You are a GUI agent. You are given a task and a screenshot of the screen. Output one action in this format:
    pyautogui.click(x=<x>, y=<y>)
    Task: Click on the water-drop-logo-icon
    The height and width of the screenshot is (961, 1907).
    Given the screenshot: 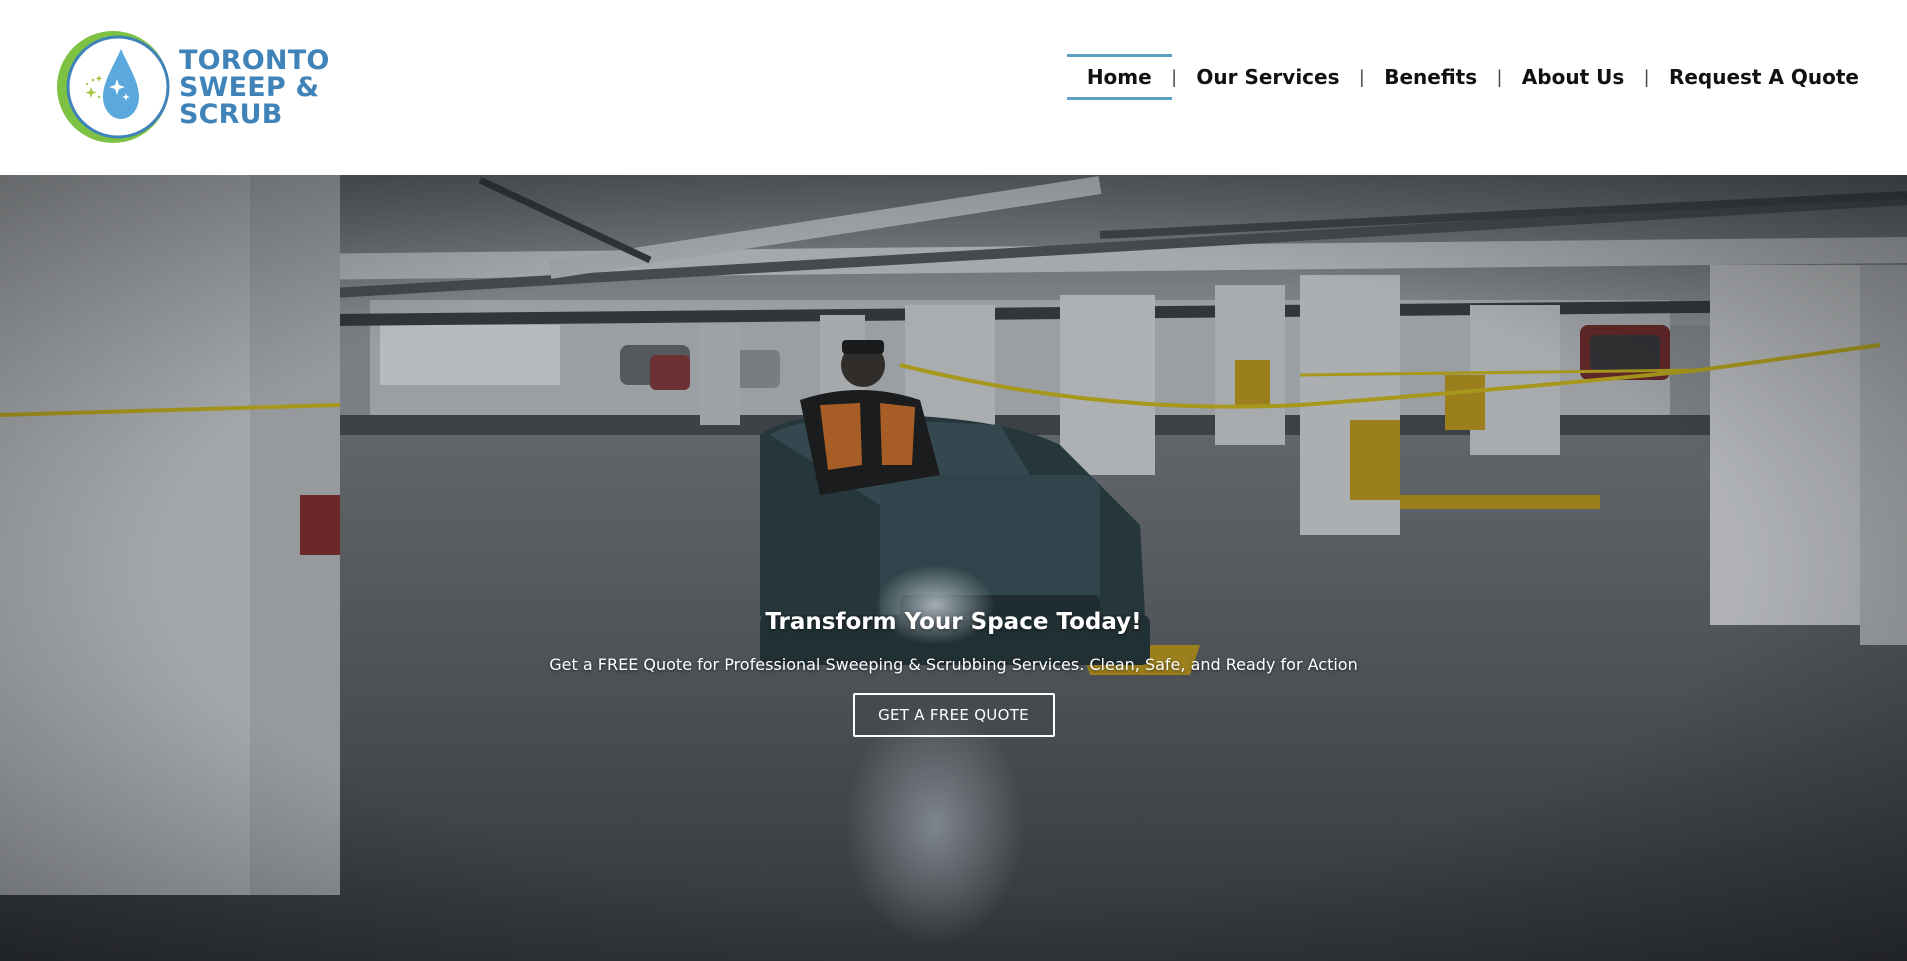 What is the action you would take?
    pyautogui.click(x=113, y=87)
    